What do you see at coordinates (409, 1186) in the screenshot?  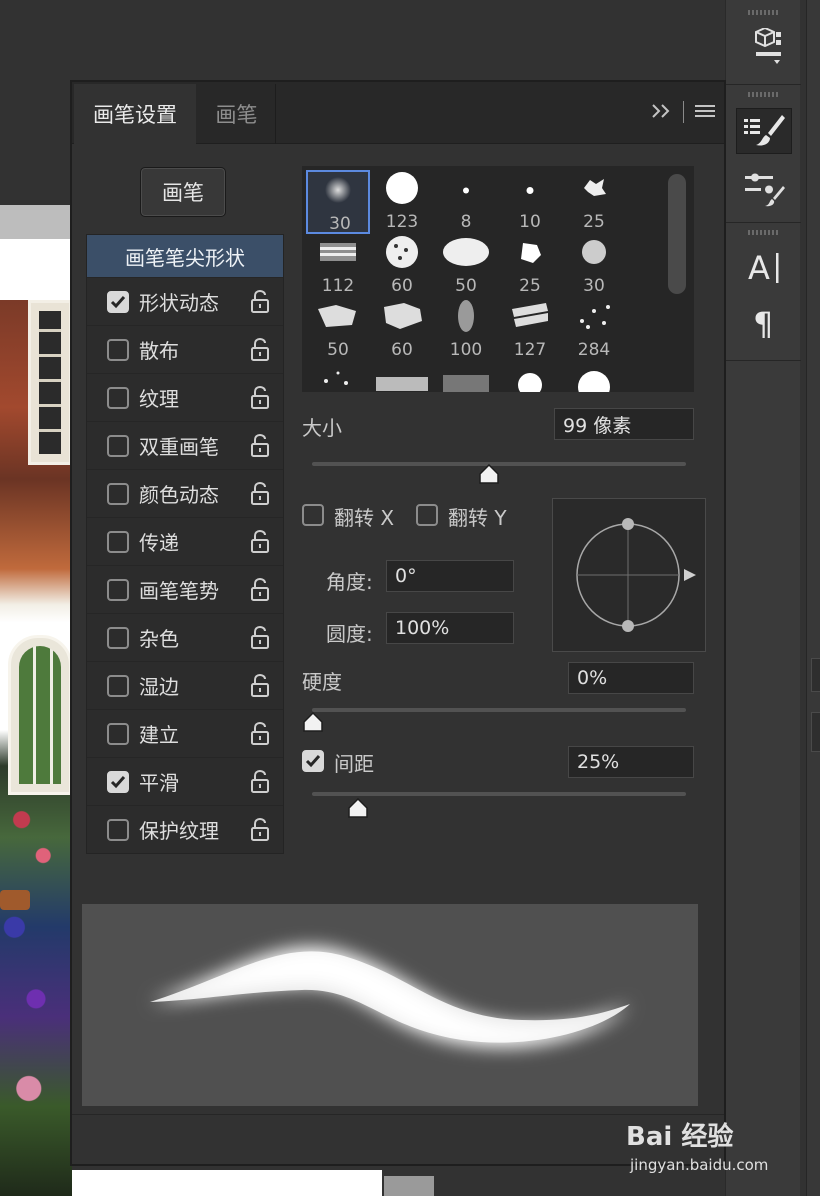 I see `scrollbar-horizontal` at bounding box center [409, 1186].